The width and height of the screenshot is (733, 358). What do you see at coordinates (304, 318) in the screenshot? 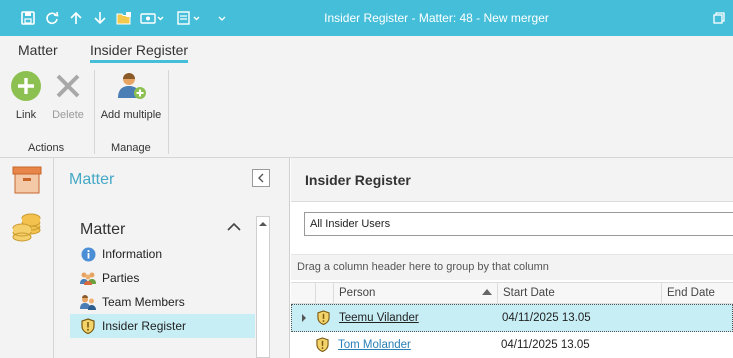
I see `row-indicator-icon` at bounding box center [304, 318].